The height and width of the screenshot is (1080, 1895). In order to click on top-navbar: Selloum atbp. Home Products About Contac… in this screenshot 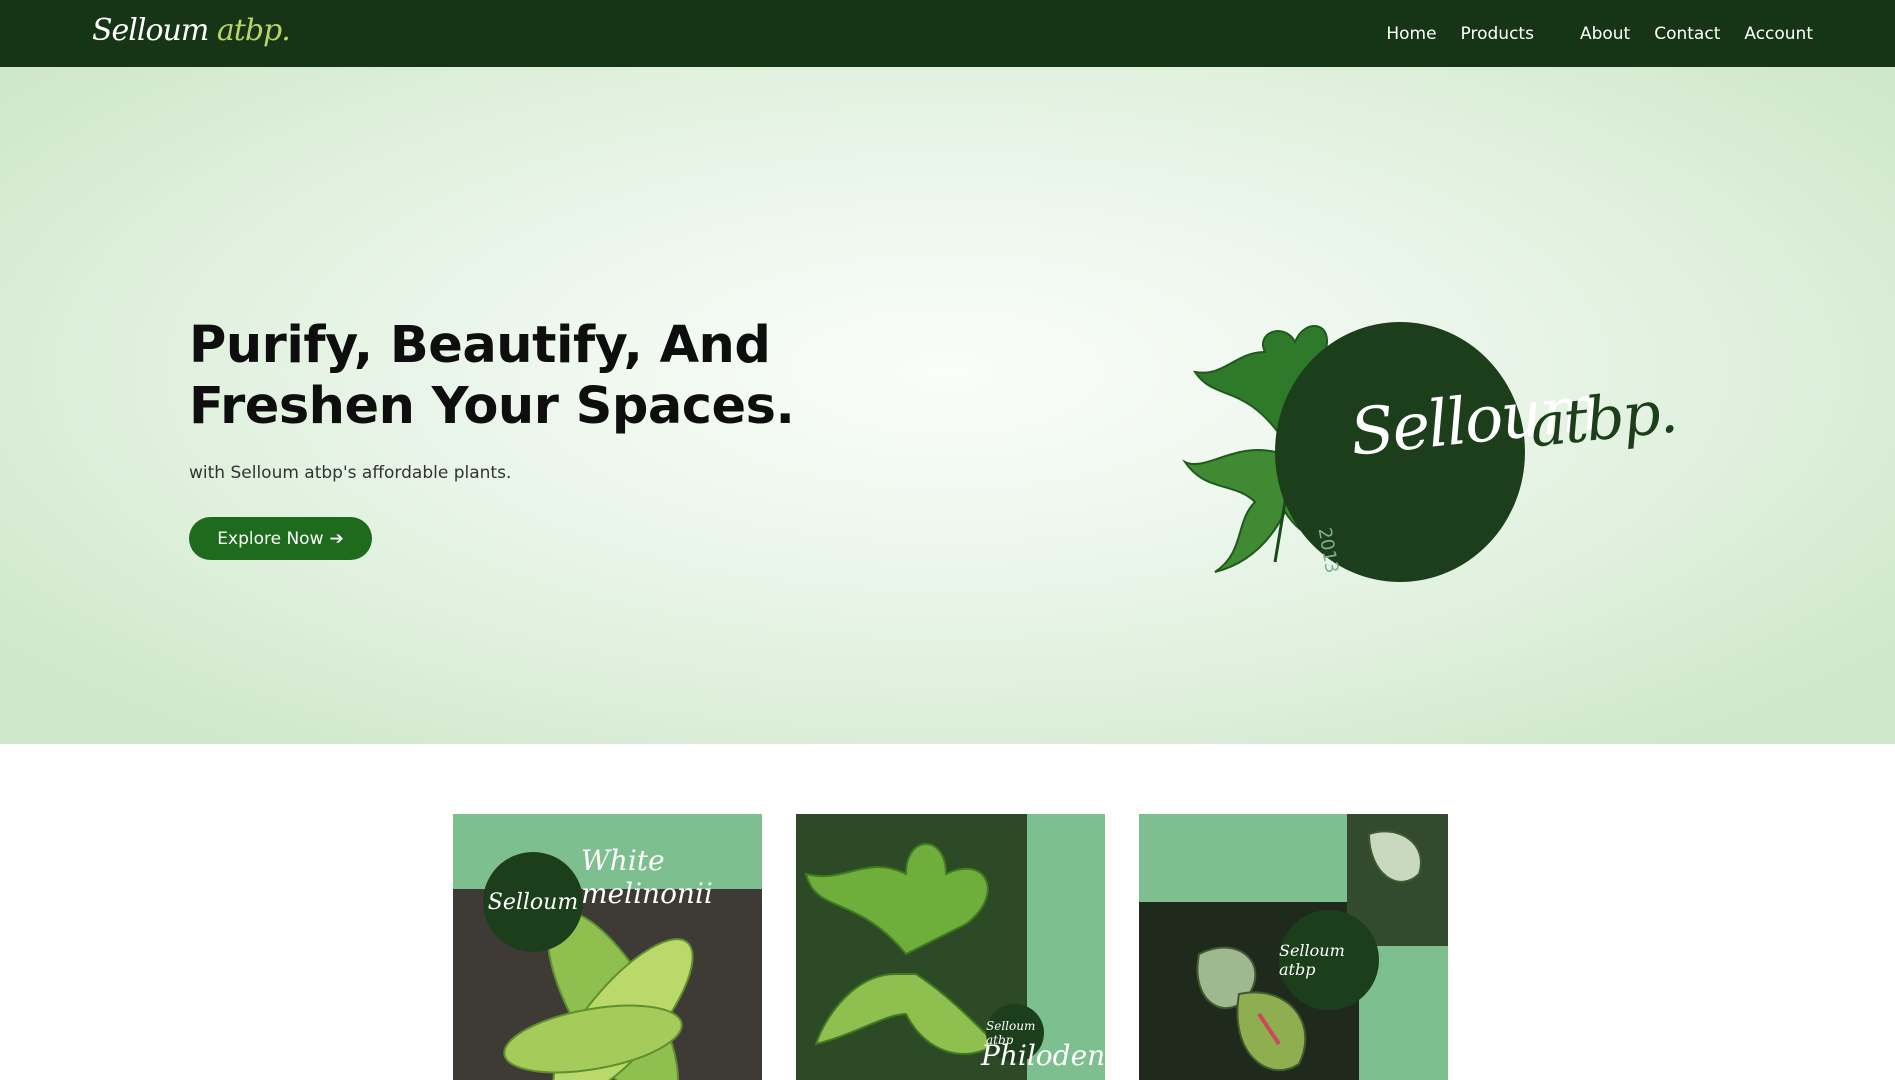, I will do `click(947, 33)`.